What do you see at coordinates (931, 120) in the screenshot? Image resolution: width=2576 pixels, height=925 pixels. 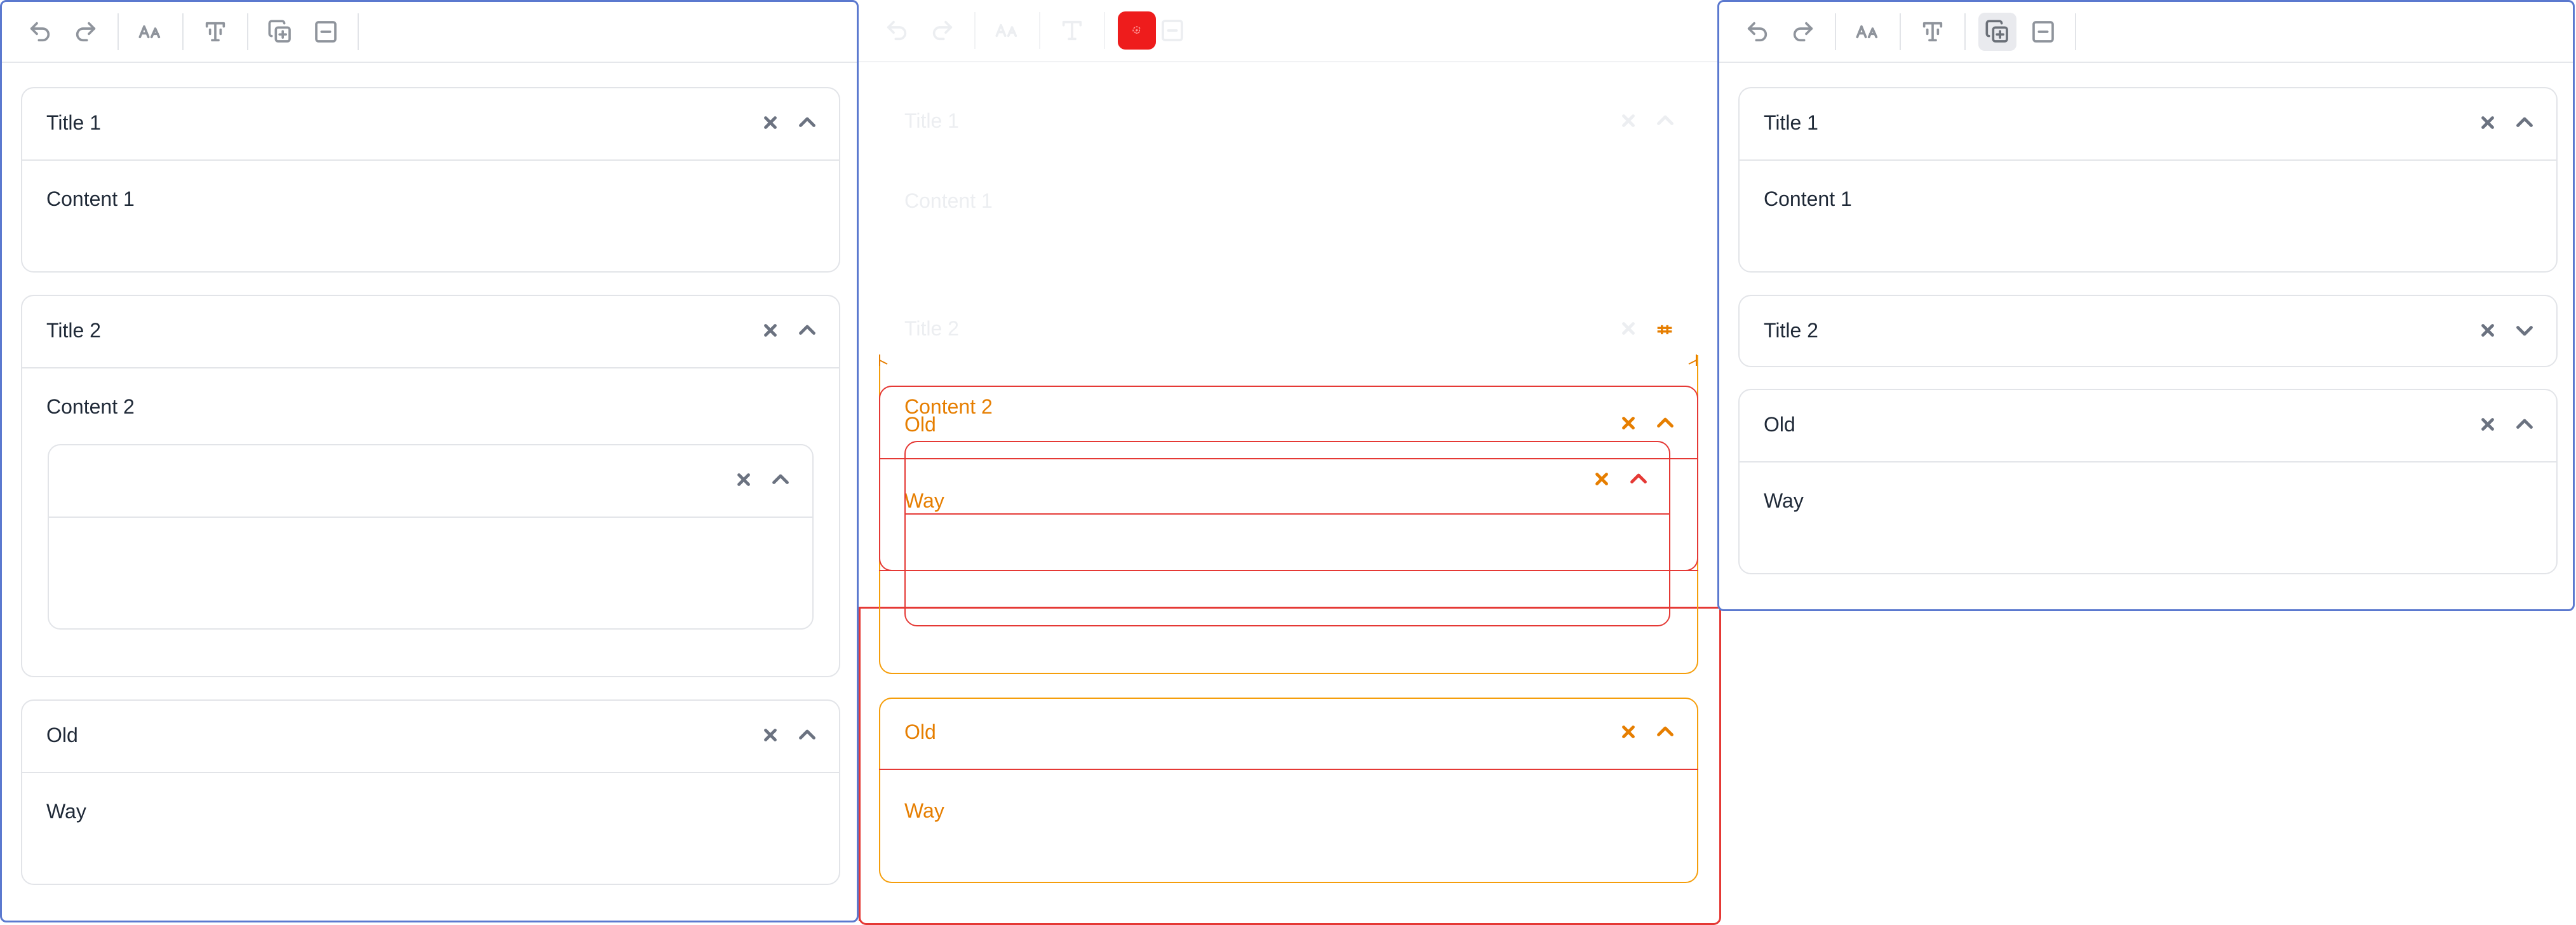 I see `ghost-section-title: Title 1` at bounding box center [931, 120].